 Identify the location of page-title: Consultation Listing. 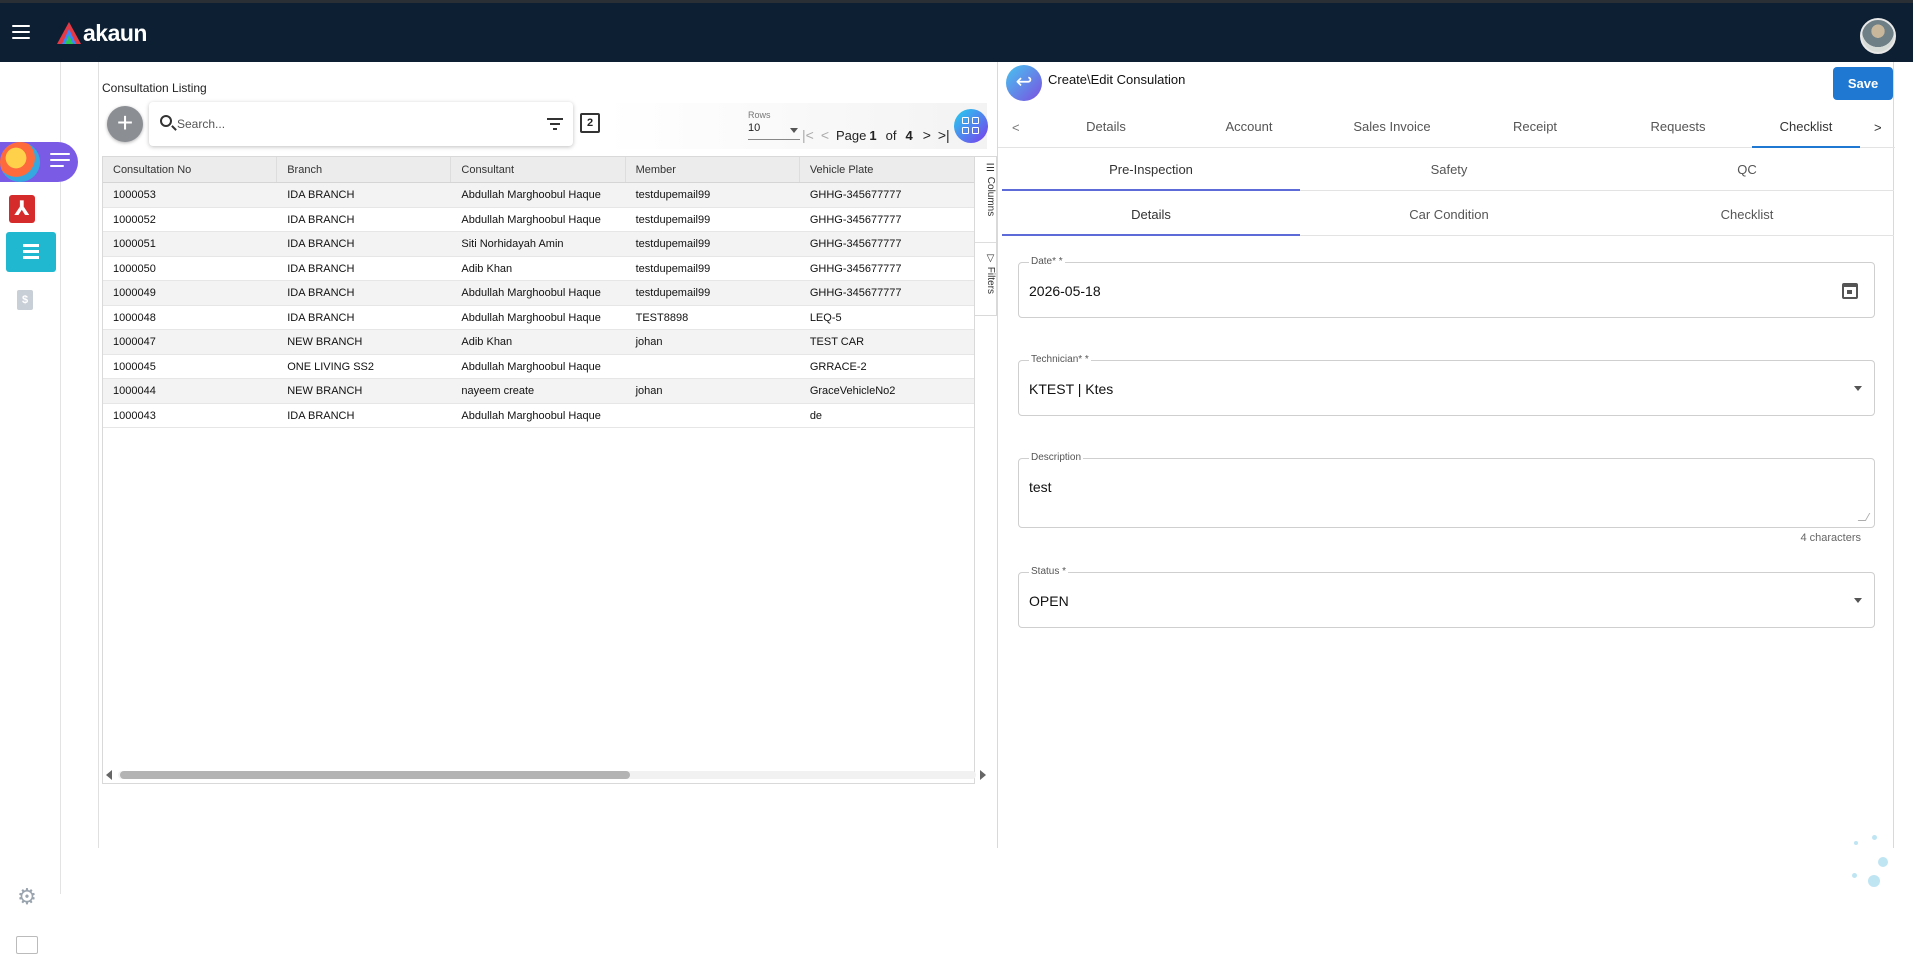
(154, 88).